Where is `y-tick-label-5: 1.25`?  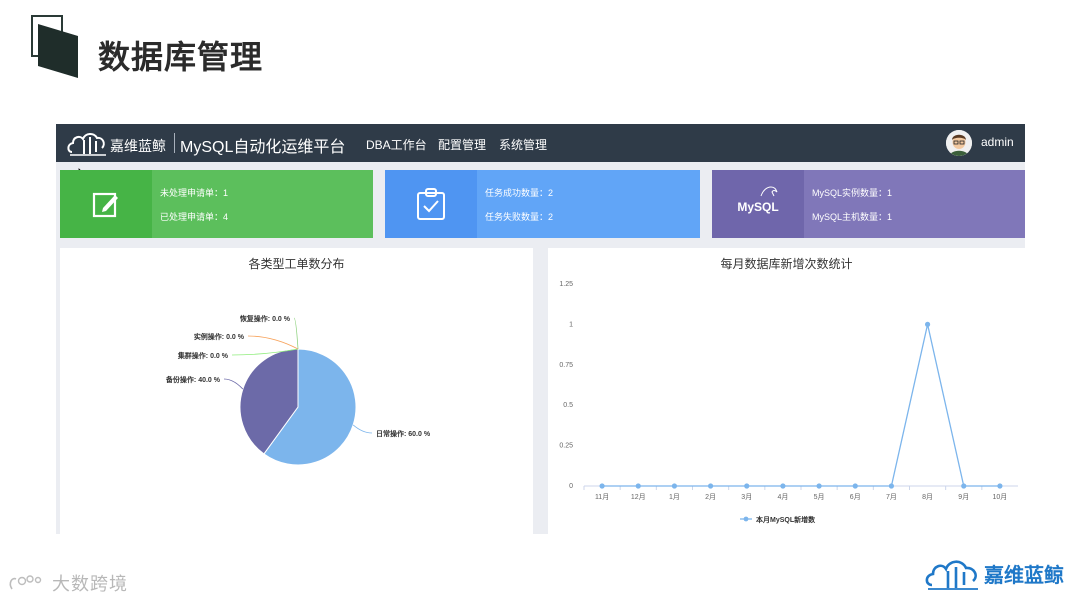
y-tick-label-5: 1.25 is located at coordinates (566, 284).